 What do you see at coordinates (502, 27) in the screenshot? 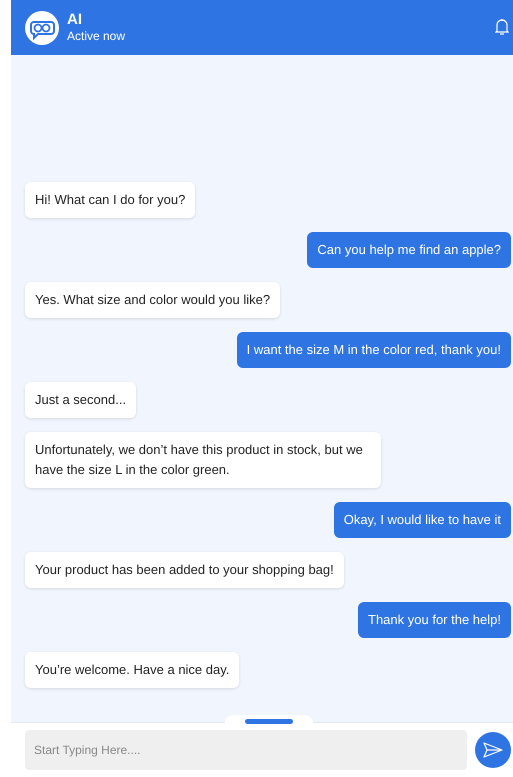
I see `bell-icon` at bounding box center [502, 27].